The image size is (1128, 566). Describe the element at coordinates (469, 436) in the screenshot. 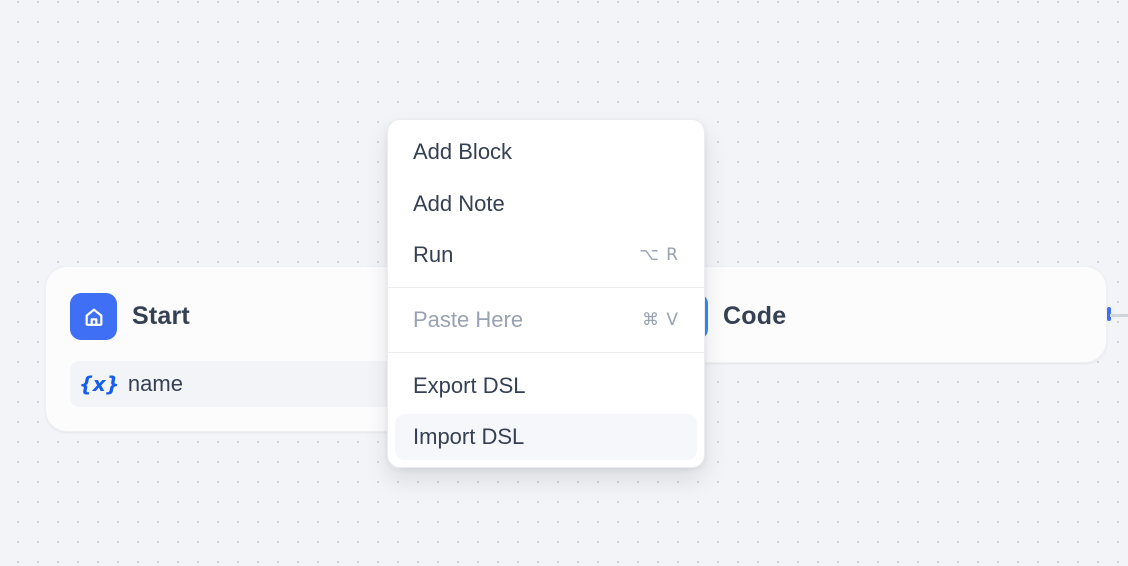

I see `menu-item-label: Import DSL` at that location.